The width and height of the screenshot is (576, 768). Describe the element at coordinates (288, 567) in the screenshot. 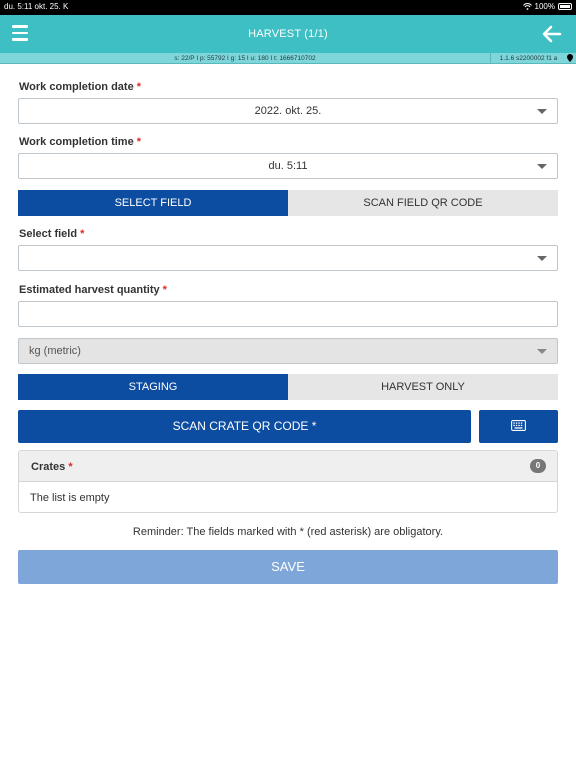

I see `save-button: SAVE` at that location.